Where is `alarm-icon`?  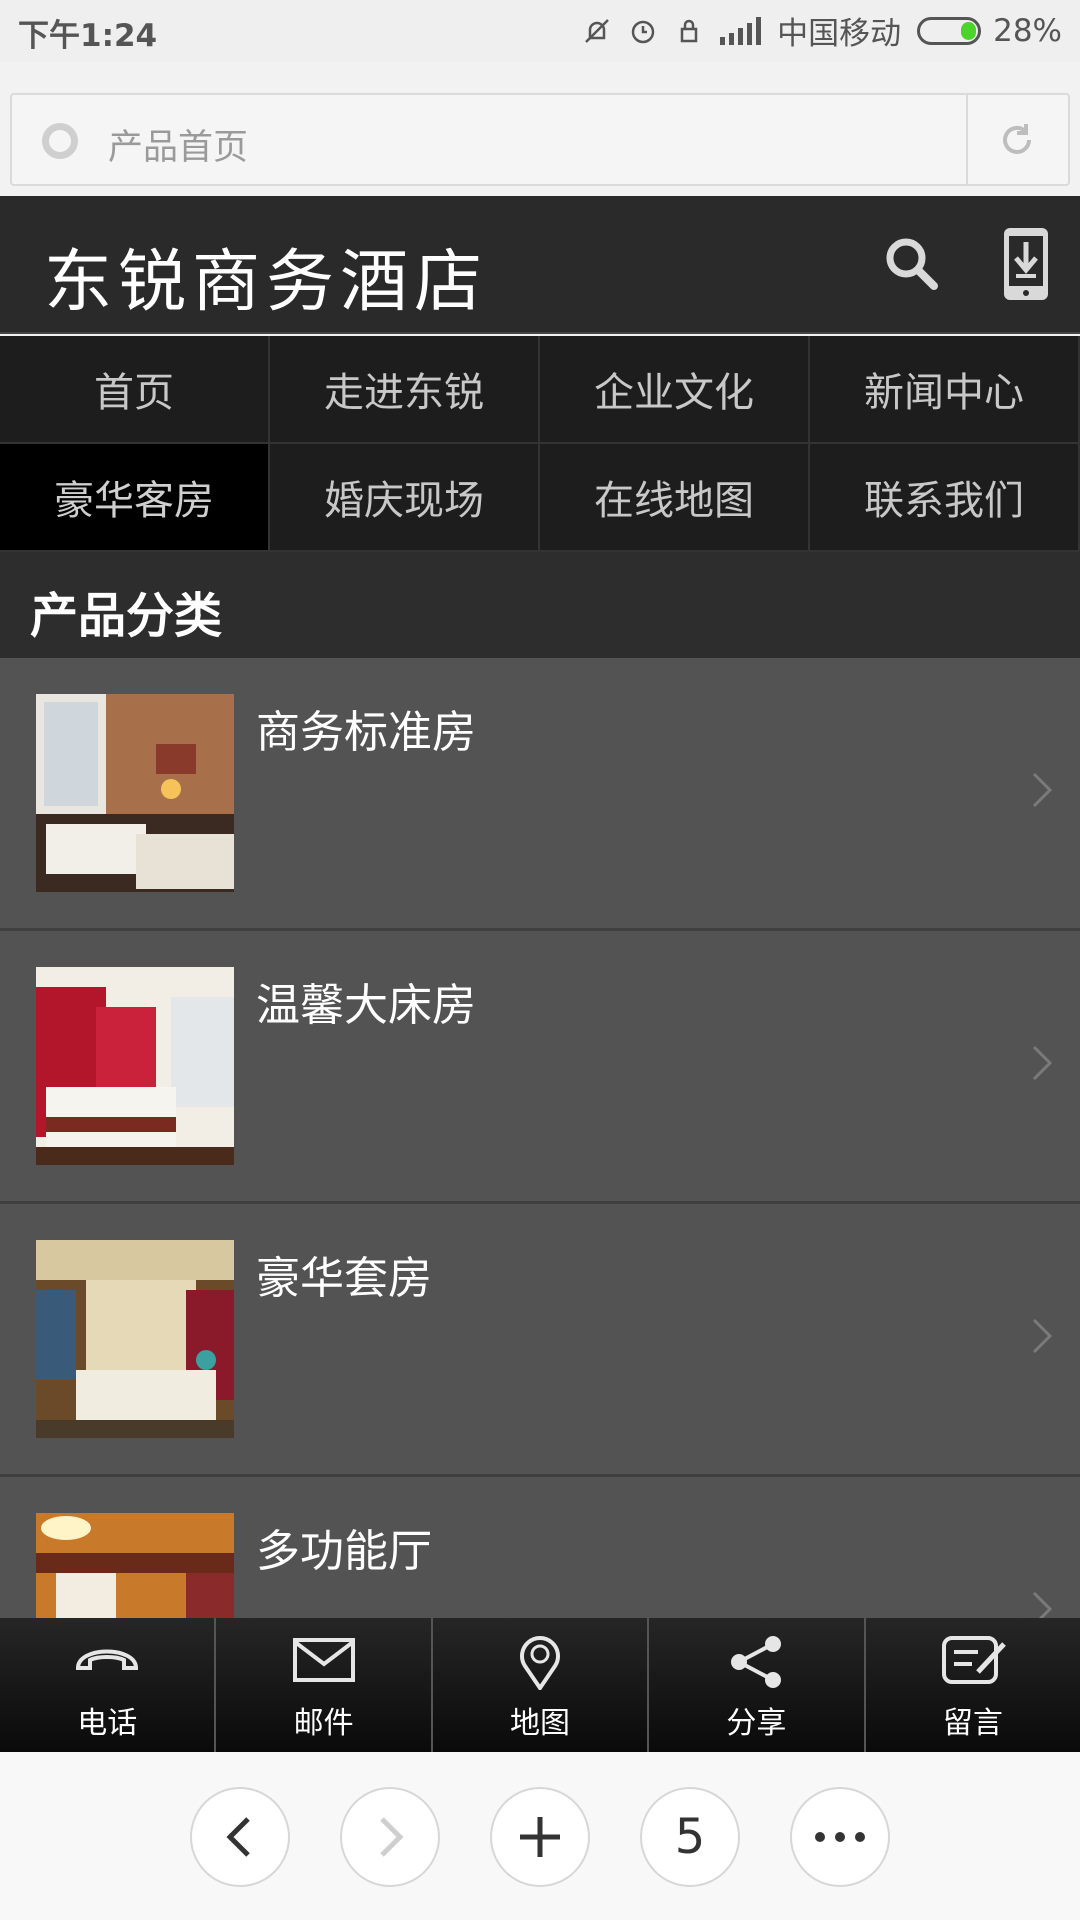
alarm-icon is located at coordinates (643, 31).